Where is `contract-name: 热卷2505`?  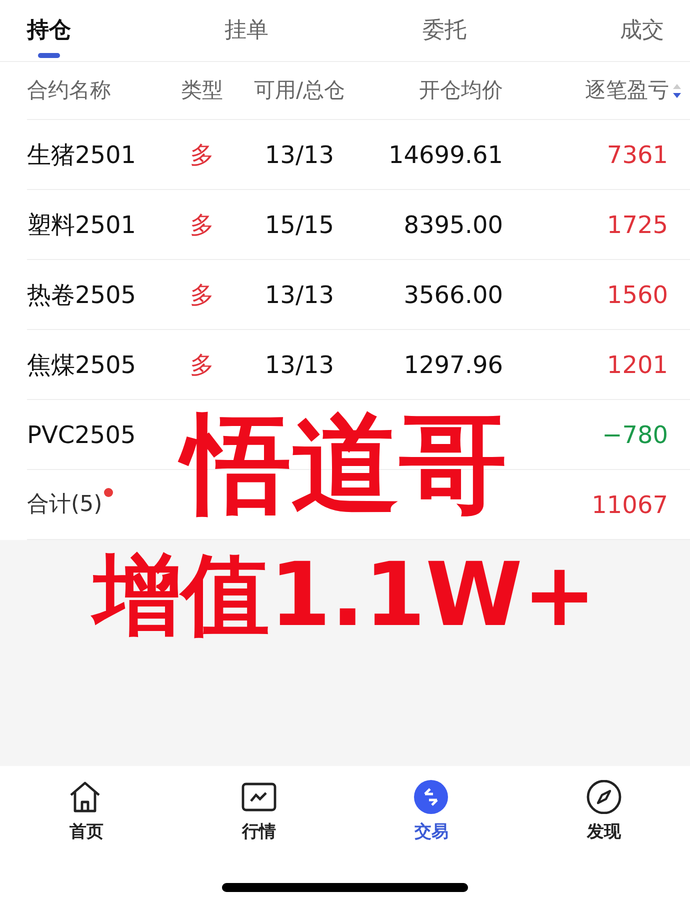
contract-name: 热卷2505 is located at coordinates (81, 294).